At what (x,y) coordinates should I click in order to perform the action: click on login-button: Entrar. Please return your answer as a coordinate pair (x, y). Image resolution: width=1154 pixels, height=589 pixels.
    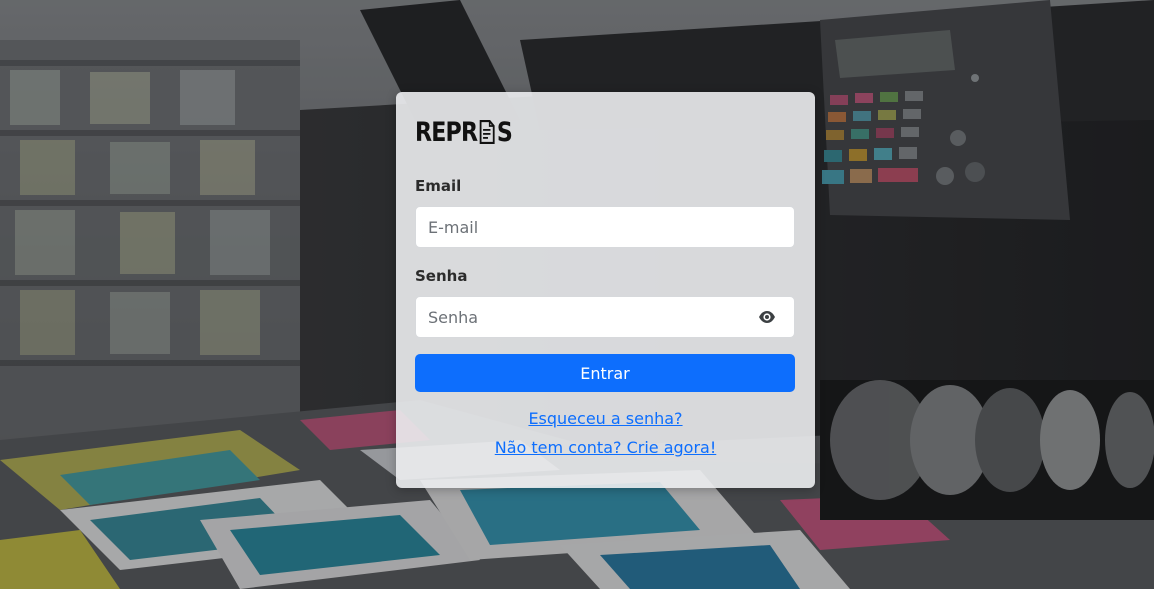
    Looking at the image, I should click on (605, 373).